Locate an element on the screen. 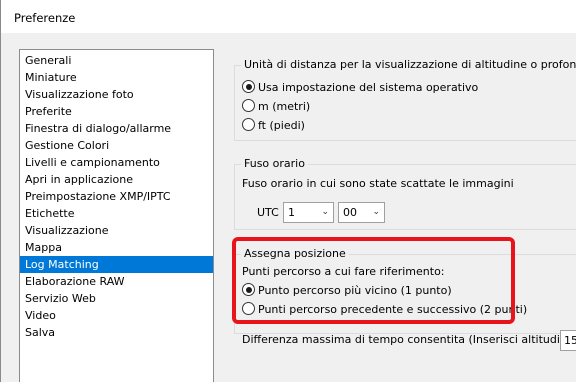  window-title: Preferenze is located at coordinates (45, 18).